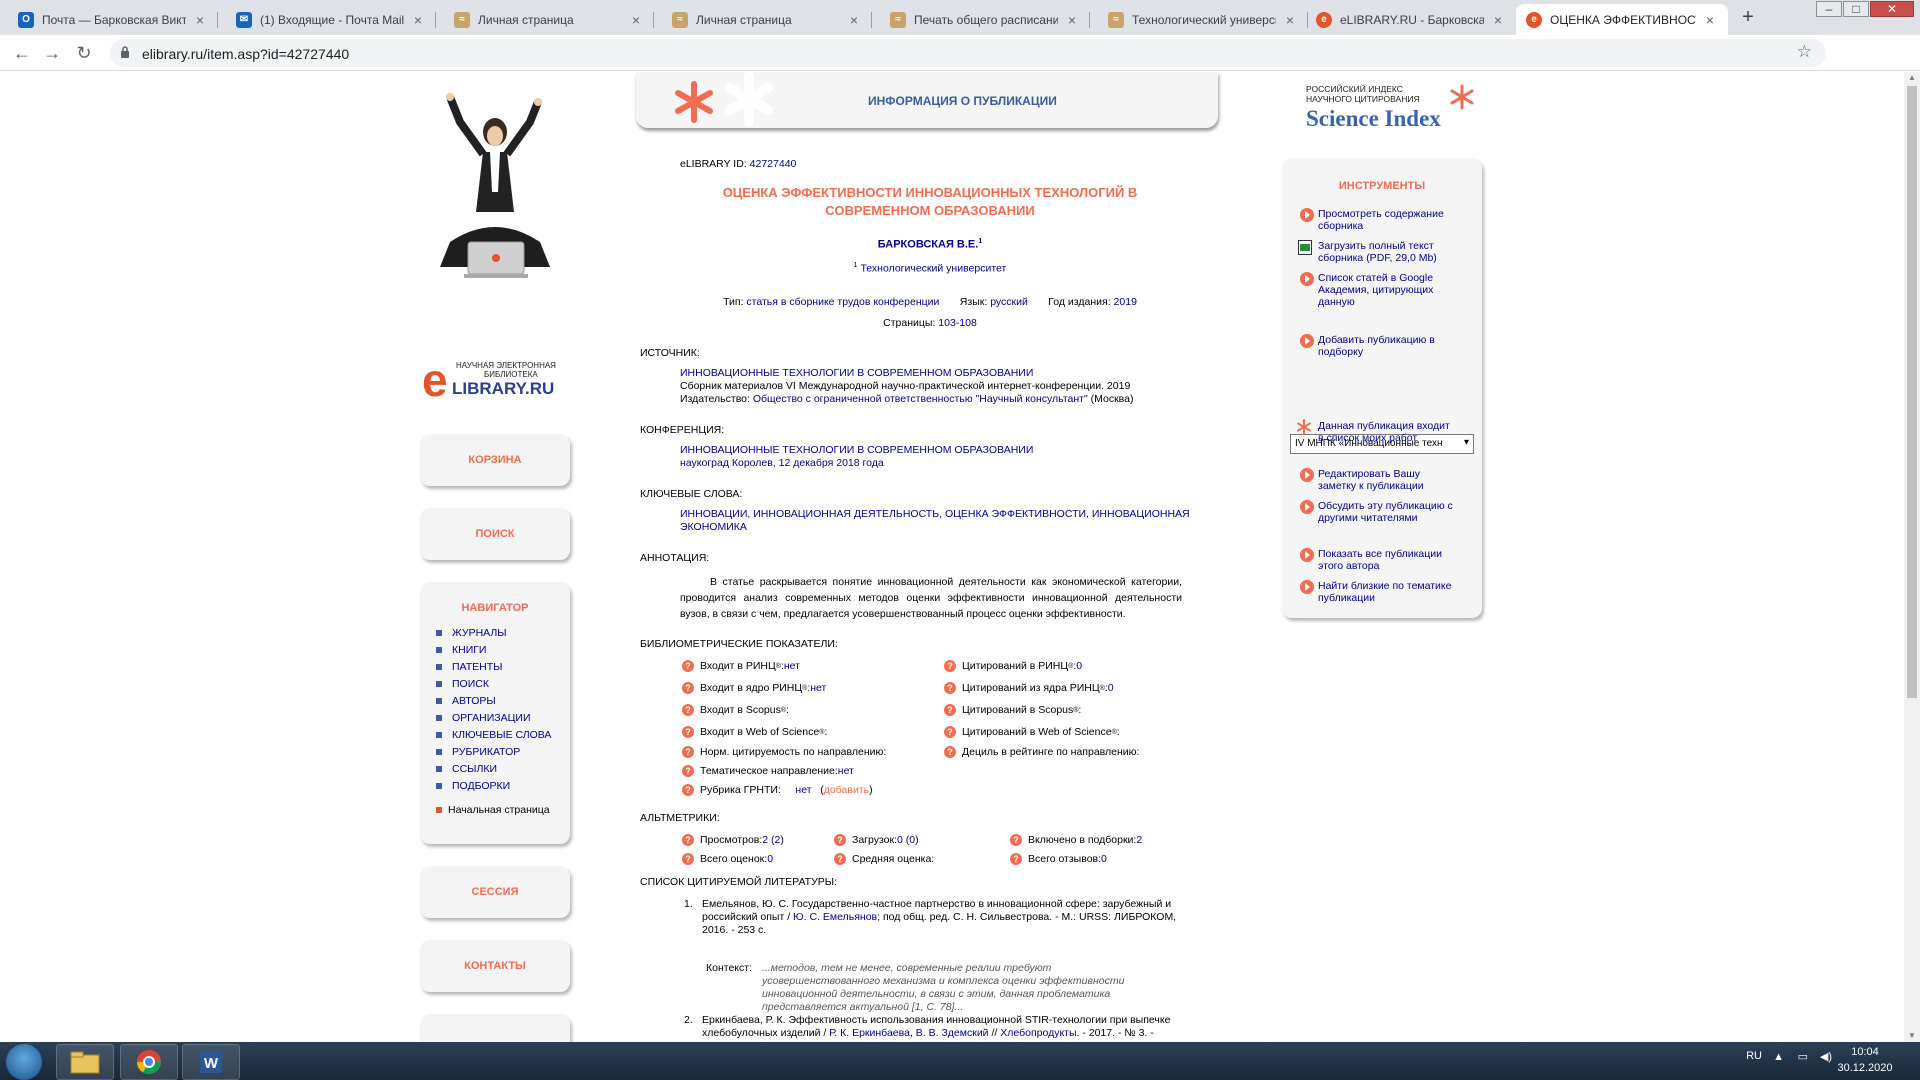 This screenshot has width=1920, height=1080. Describe the element at coordinates (503, 751) in the screenshot. I see `nav-item-rubricator: РУБРИКАТОР` at that location.